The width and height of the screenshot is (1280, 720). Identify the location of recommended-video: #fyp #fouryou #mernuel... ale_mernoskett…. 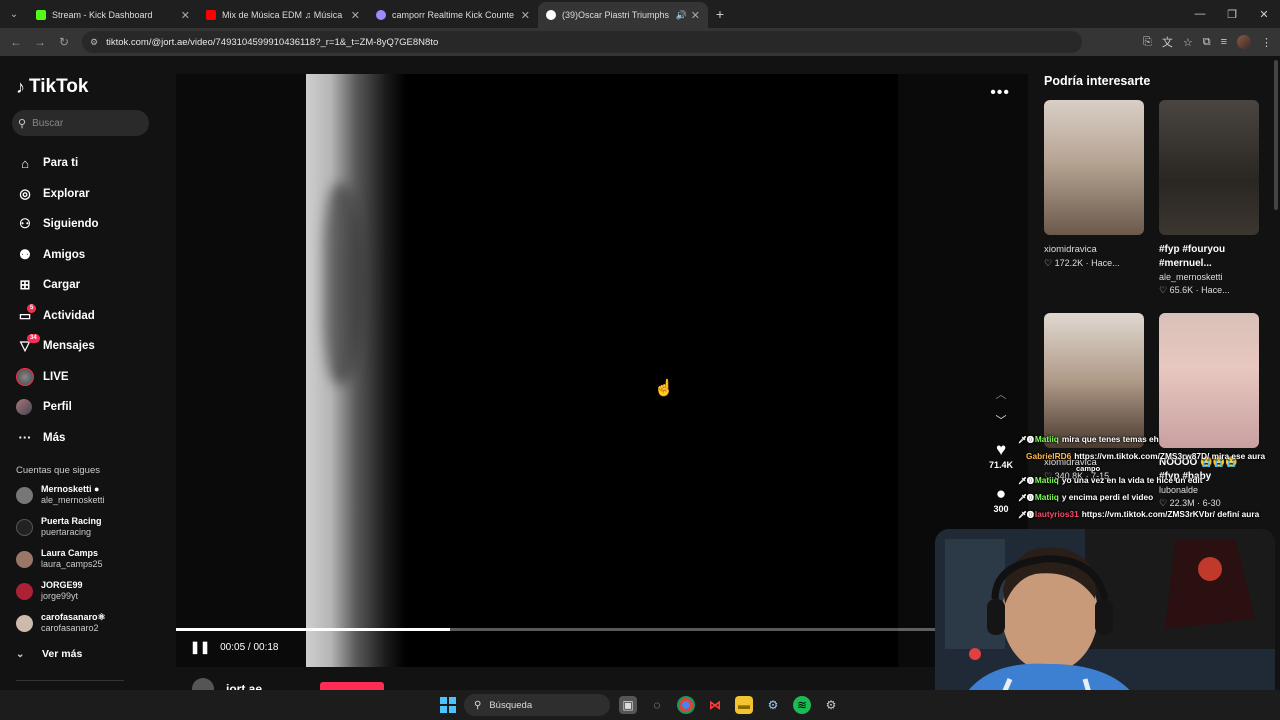
(1209, 198).